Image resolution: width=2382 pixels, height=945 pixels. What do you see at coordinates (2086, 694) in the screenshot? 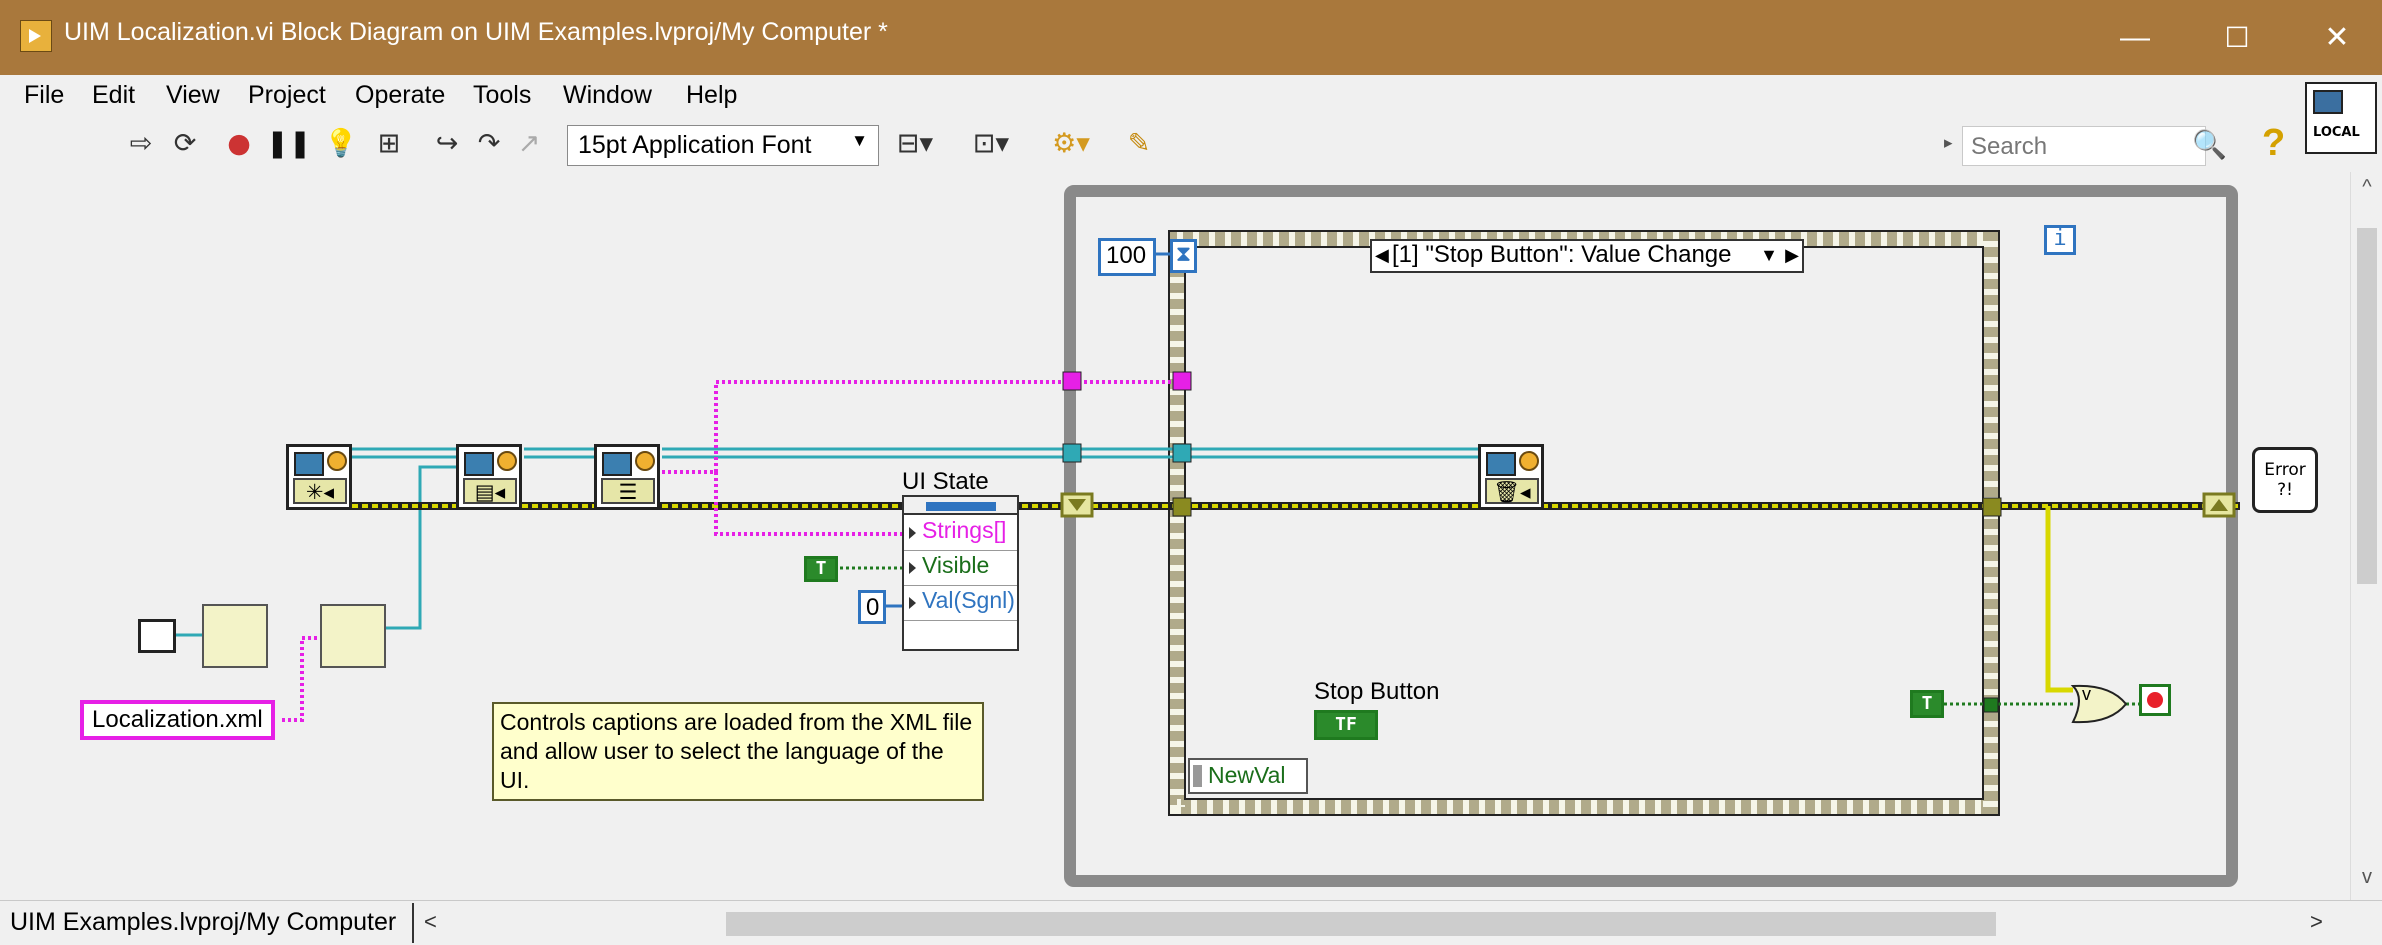
I see `or-gate-label: v` at bounding box center [2086, 694].